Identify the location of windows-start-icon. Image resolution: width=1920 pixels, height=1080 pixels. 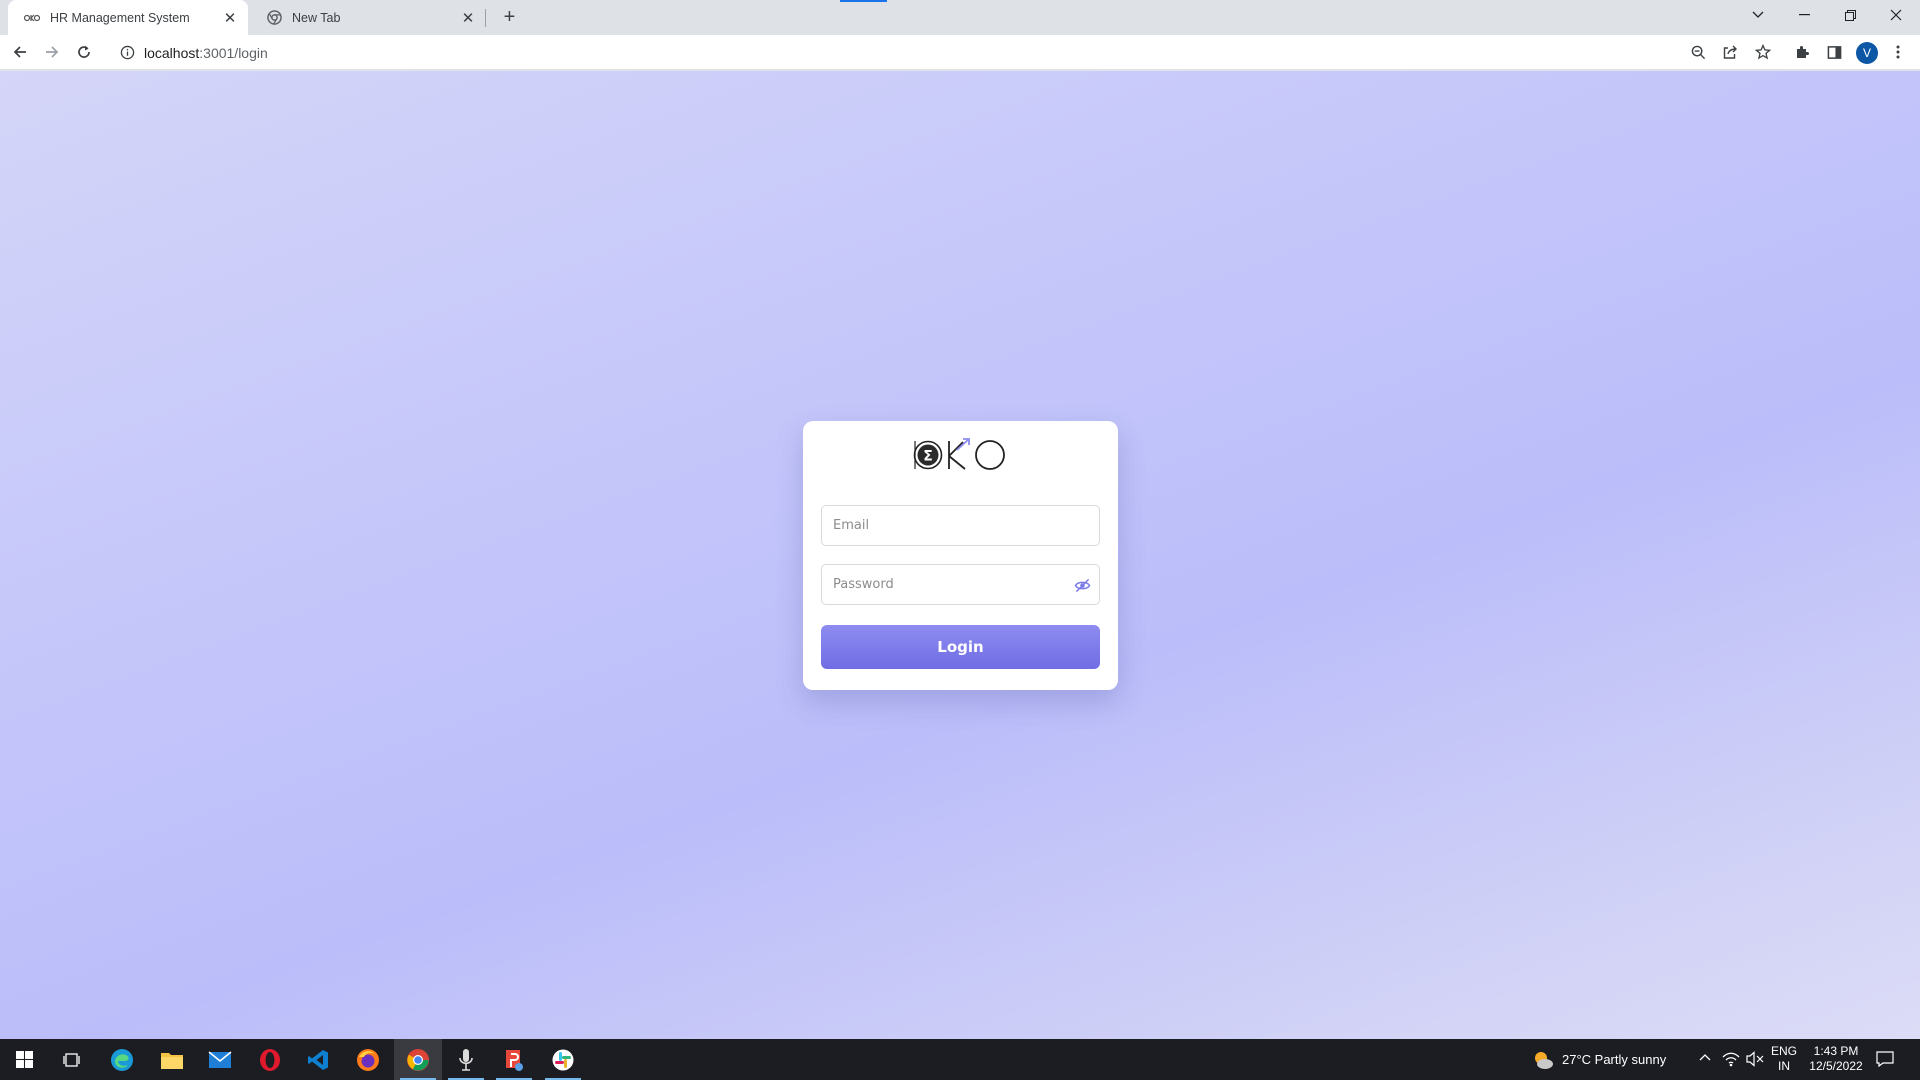
(24, 1059).